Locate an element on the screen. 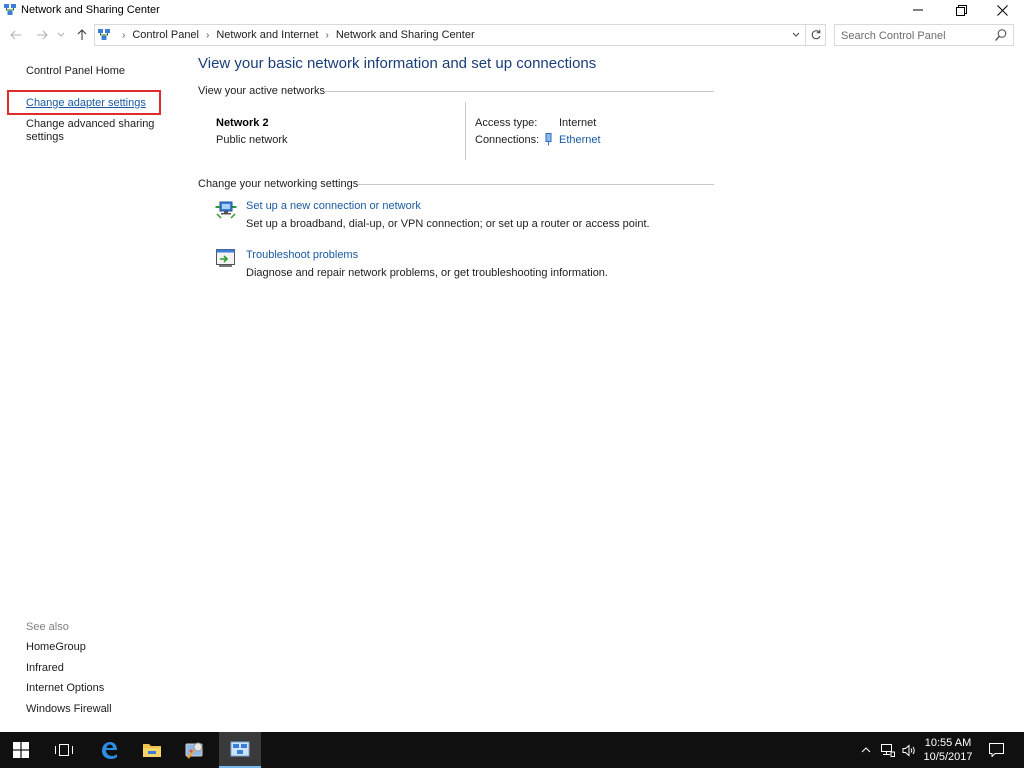 The width and height of the screenshot is (1024, 768). control-panel-app-icon is located at coordinates (194, 750).